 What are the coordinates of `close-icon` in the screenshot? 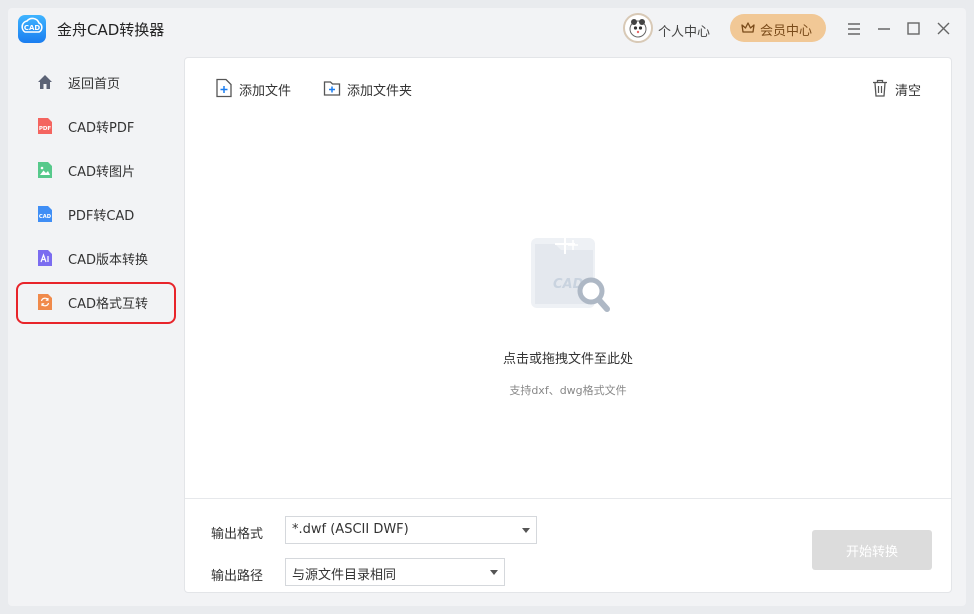 It's located at (943, 29).